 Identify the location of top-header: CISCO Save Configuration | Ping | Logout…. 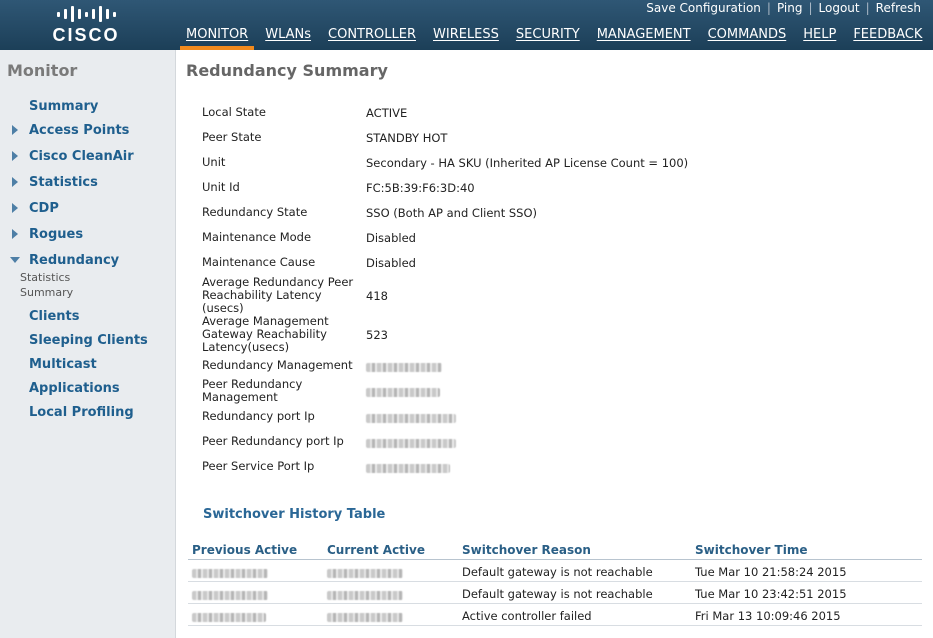
(466, 25).